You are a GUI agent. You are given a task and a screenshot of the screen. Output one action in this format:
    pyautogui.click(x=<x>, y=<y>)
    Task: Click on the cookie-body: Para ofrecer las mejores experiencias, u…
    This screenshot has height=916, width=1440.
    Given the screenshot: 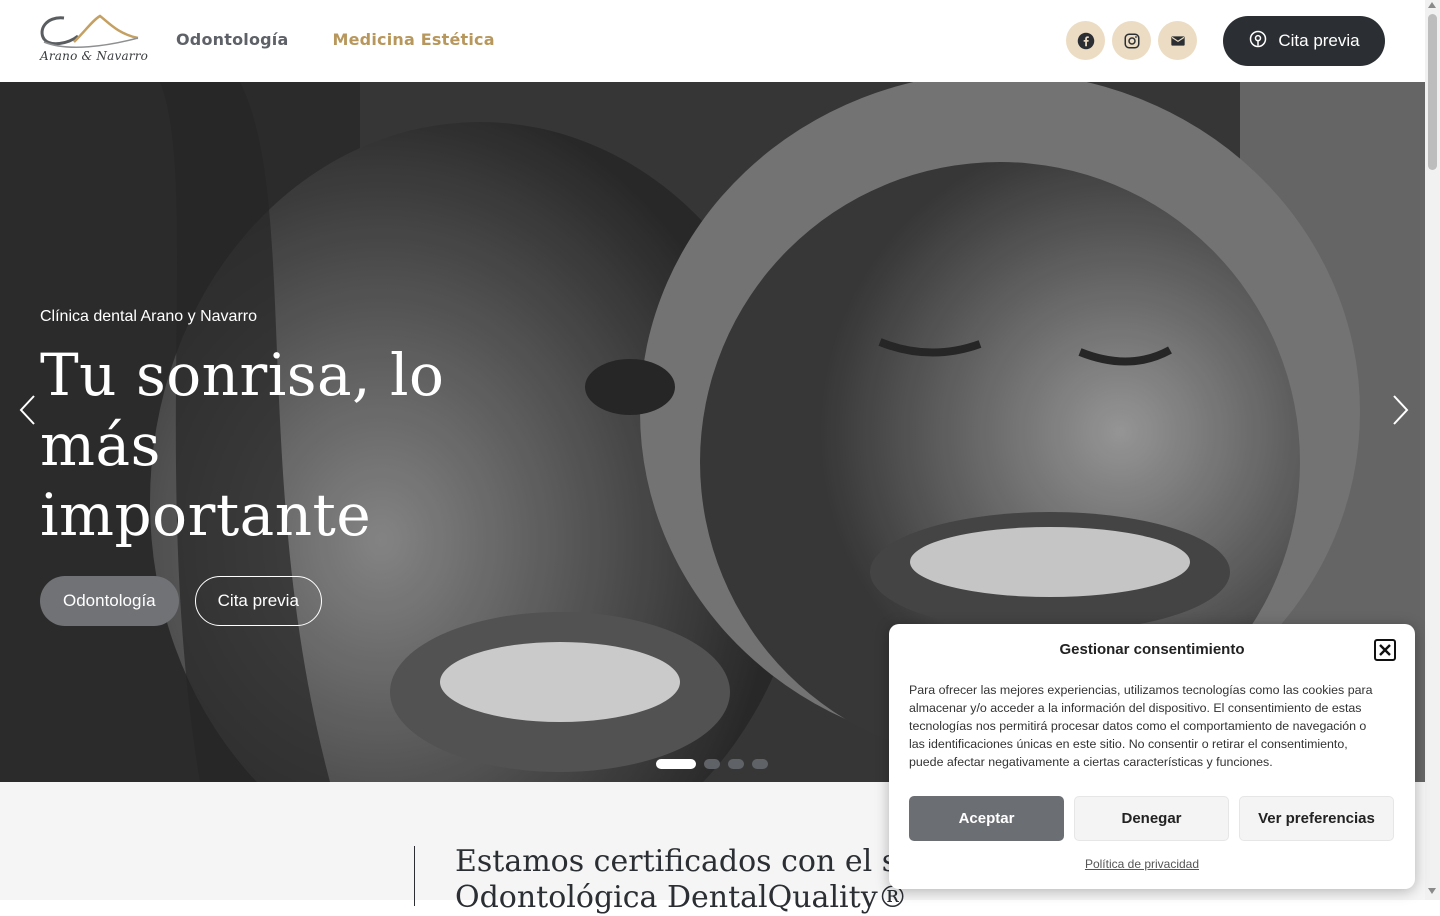 What is the action you would take?
    pyautogui.click(x=1141, y=726)
    